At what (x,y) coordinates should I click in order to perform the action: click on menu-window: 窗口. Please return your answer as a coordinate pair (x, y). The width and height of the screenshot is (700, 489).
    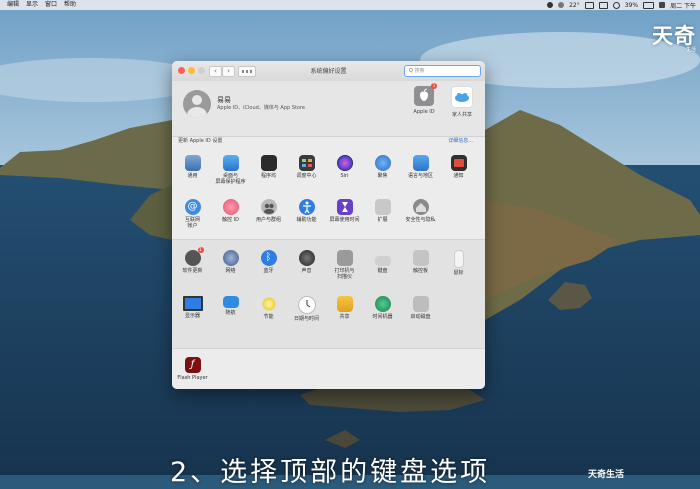
    Looking at the image, I should click on (51, 5).